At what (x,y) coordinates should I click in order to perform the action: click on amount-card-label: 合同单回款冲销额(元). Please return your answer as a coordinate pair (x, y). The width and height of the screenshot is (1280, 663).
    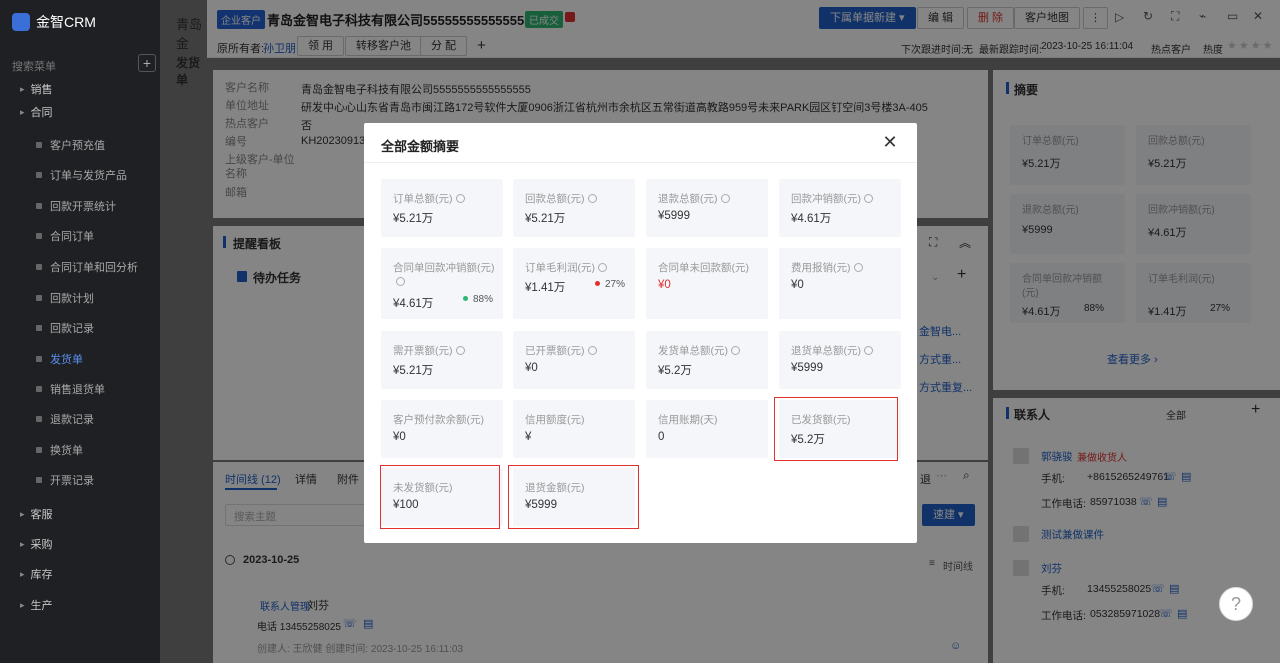
    Looking at the image, I should click on (444, 268).